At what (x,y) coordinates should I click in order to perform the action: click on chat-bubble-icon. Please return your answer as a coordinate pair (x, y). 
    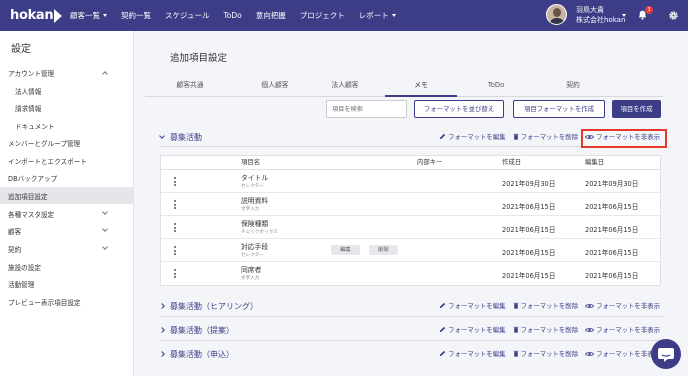
    Looking at the image, I should click on (666, 355).